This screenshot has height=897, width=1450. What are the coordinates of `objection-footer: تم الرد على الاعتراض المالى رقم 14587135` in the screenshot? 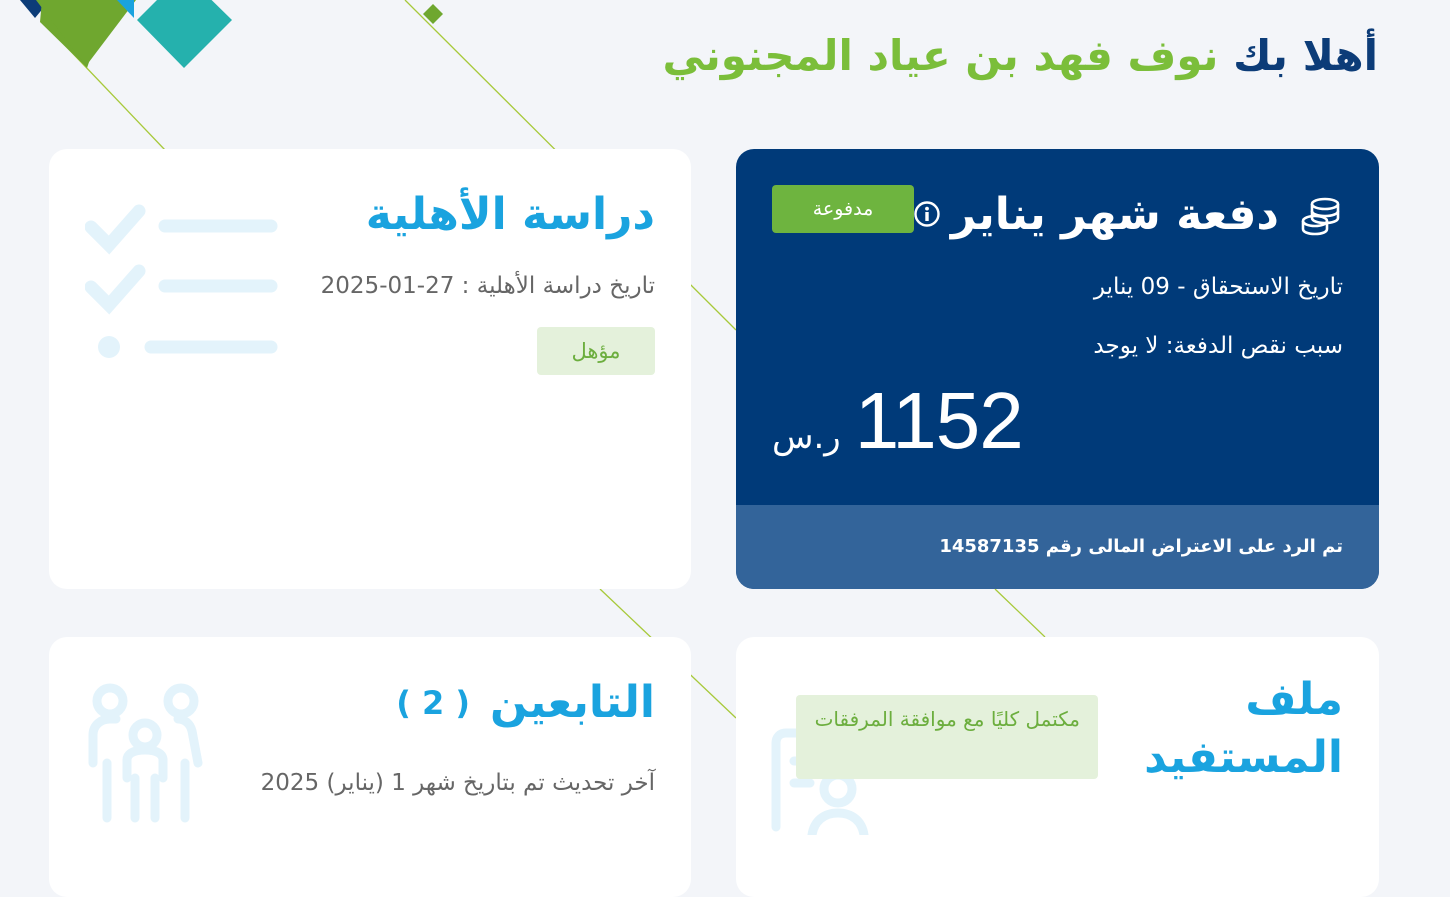 It's located at (1057, 547).